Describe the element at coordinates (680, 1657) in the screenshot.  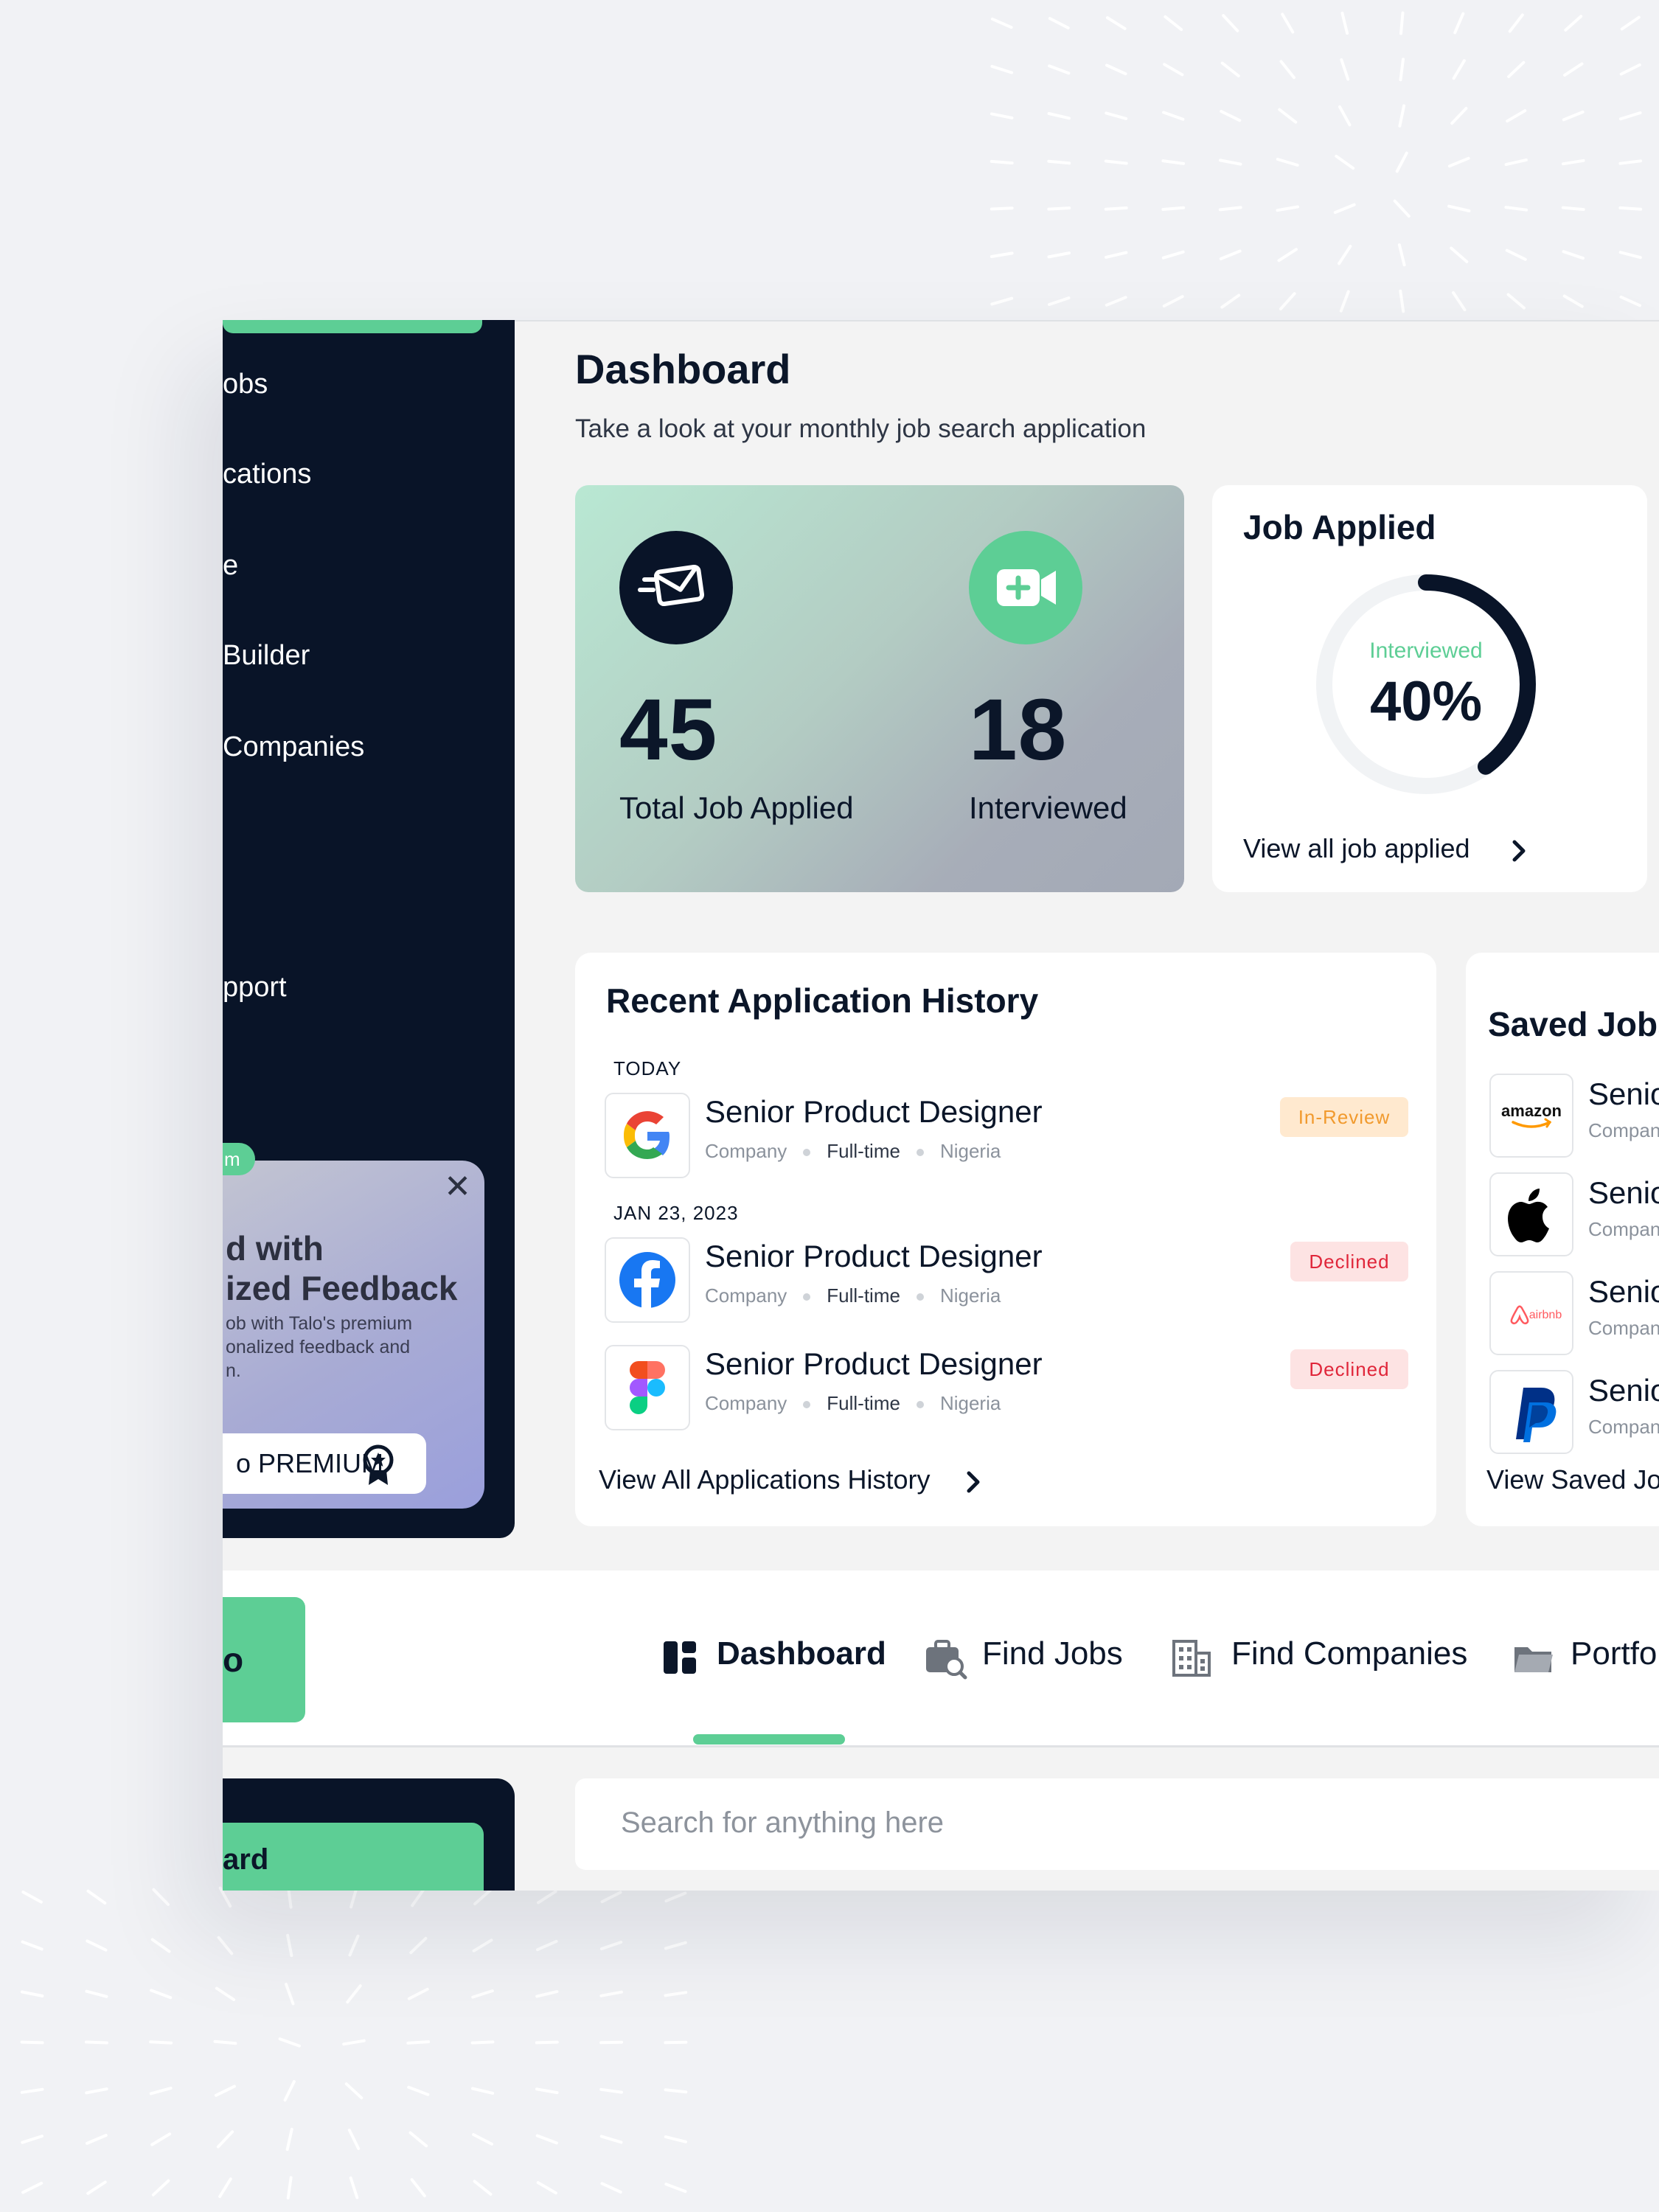
I see `dashboard-icon` at that location.